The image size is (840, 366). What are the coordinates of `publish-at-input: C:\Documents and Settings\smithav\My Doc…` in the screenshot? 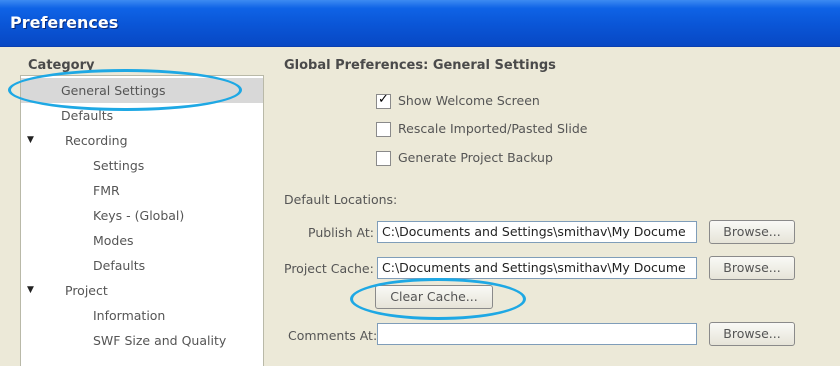 It's located at (537, 232).